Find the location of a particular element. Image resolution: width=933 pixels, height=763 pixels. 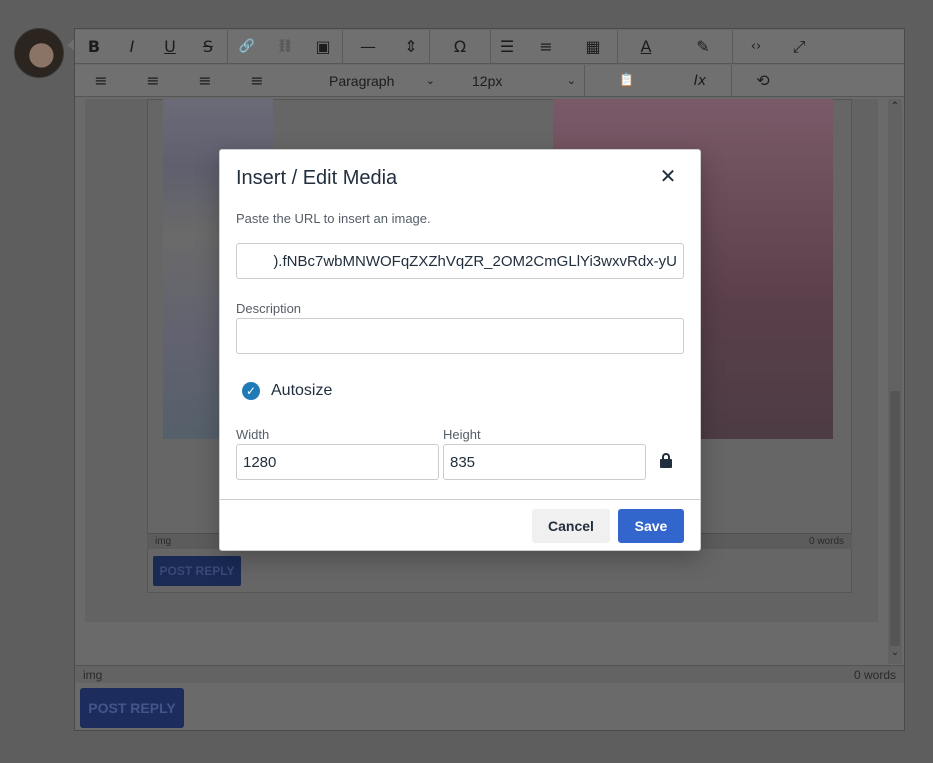

source-code-icon: ‹› is located at coordinates (756, 47).